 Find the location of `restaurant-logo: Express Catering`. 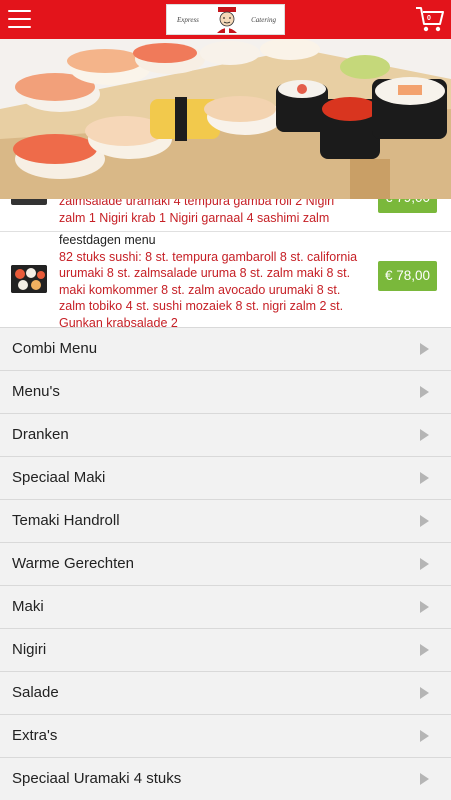

restaurant-logo: Express Catering is located at coordinates (225, 19).